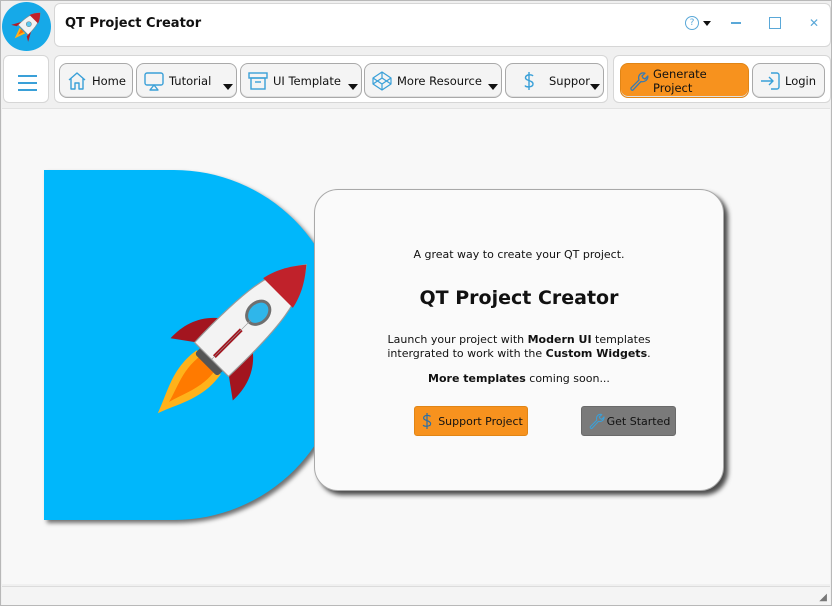 The width and height of the screenshot is (832, 606). What do you see at coordinates (823, 597) in the screenshot?
I see `resize-grip-icon: ◢` at bounding box center [823, 597].